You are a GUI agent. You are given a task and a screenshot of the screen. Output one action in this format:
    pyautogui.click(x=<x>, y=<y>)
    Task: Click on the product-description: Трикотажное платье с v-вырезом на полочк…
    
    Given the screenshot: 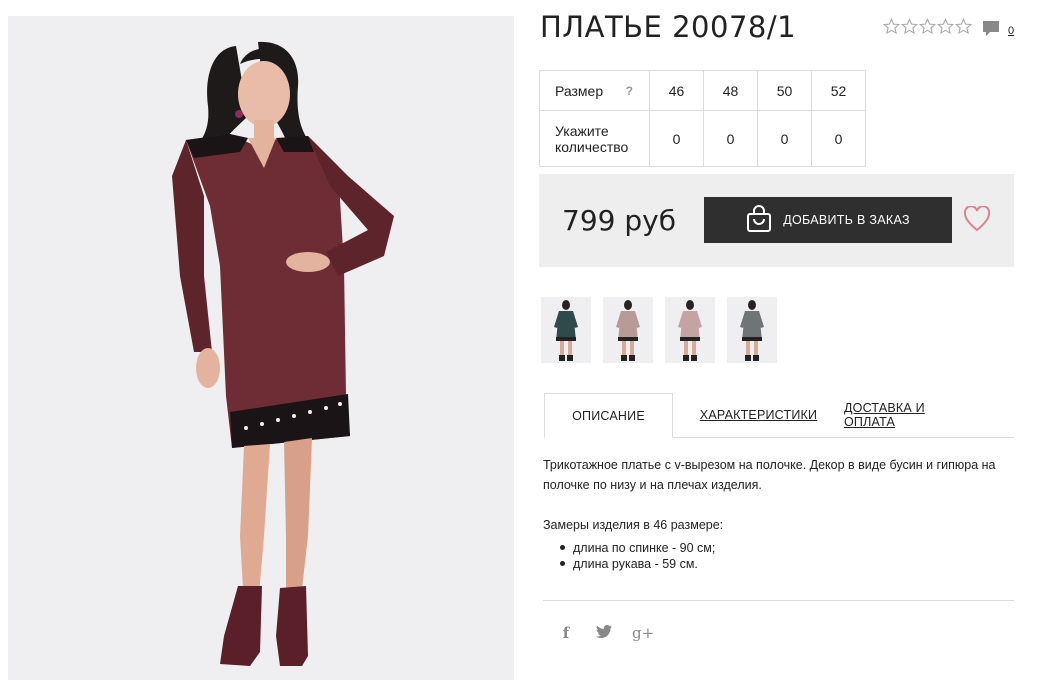 What is the action you would take?
    pyautogui.click(x=769, y=475)
    